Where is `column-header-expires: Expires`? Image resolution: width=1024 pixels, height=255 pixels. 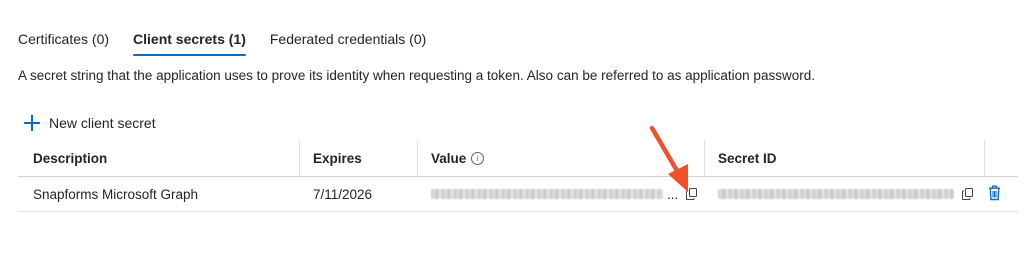
column-header-expires: Expires is located at coordinates (337, 158).